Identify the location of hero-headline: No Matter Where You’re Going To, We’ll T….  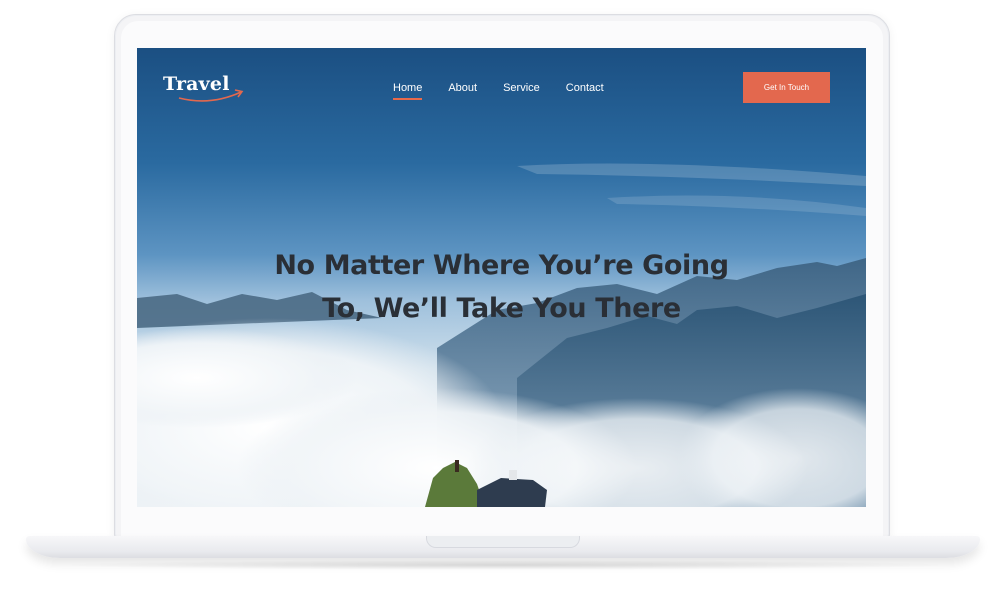
(501, 287).